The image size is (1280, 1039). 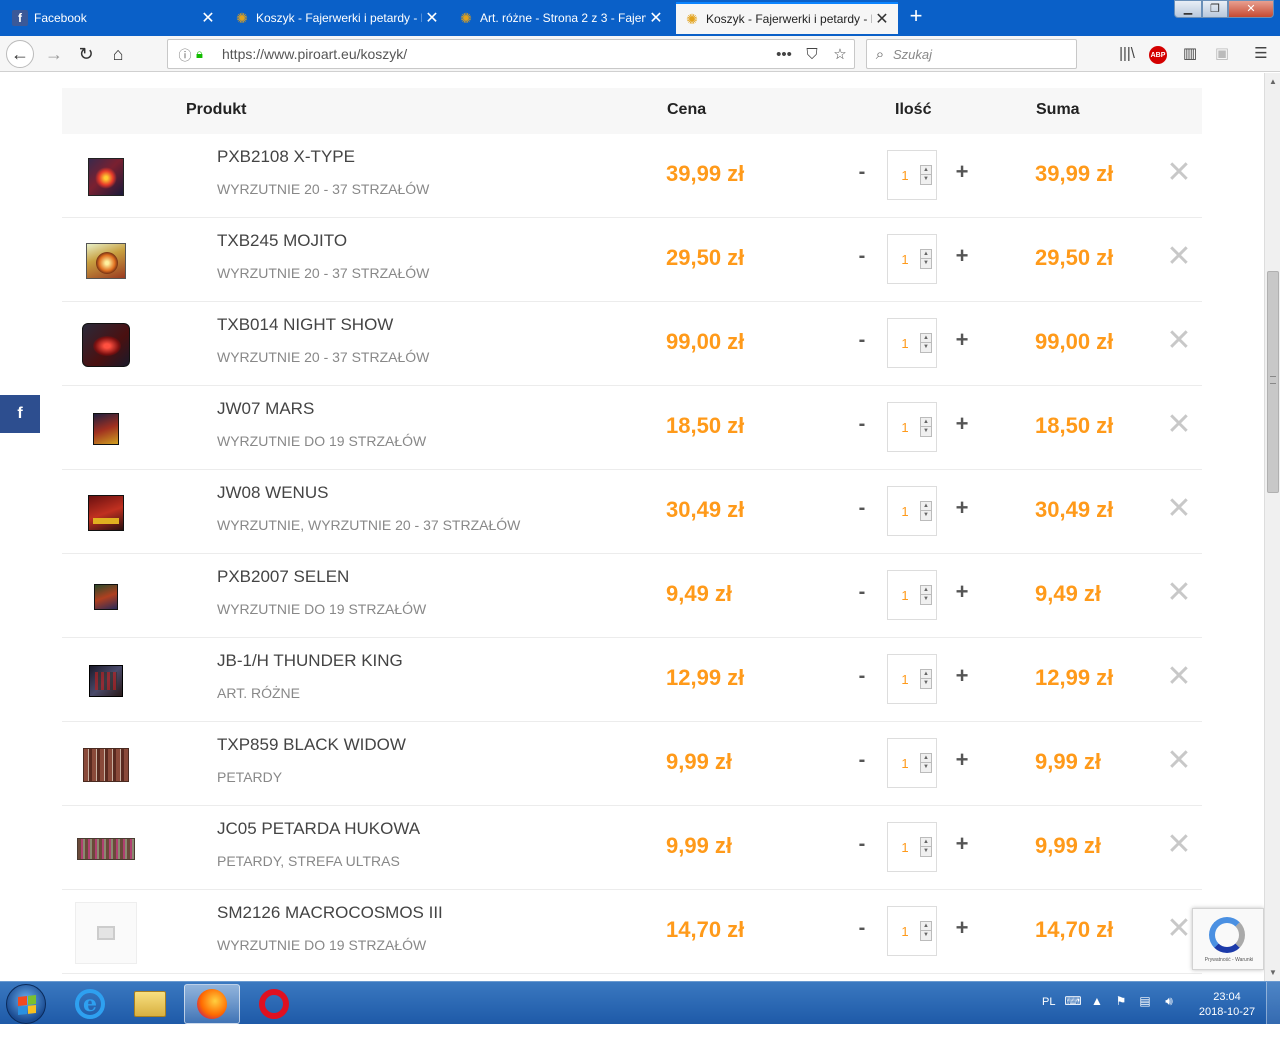 I want to click on url-text: https://www.piroart.eu/koszyk/, so click(x=492, y=54).